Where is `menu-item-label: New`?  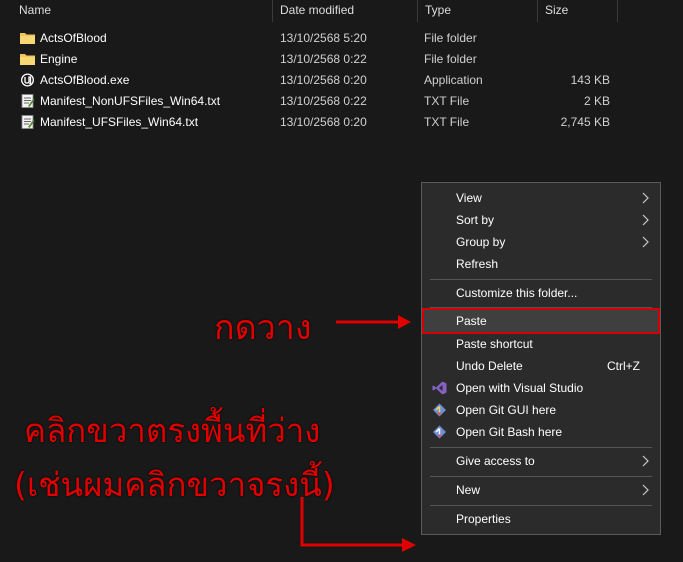
menu-item-label: New is located at coordinates (468, 490).